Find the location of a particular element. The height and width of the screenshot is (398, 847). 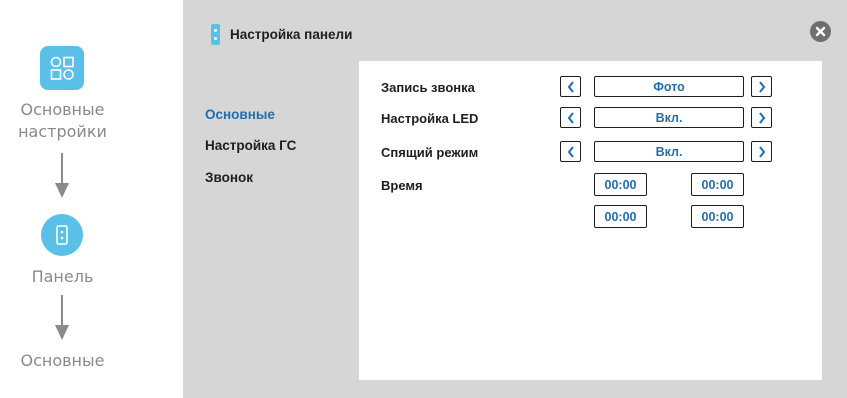

close-button is located at coordinates (820, 31).